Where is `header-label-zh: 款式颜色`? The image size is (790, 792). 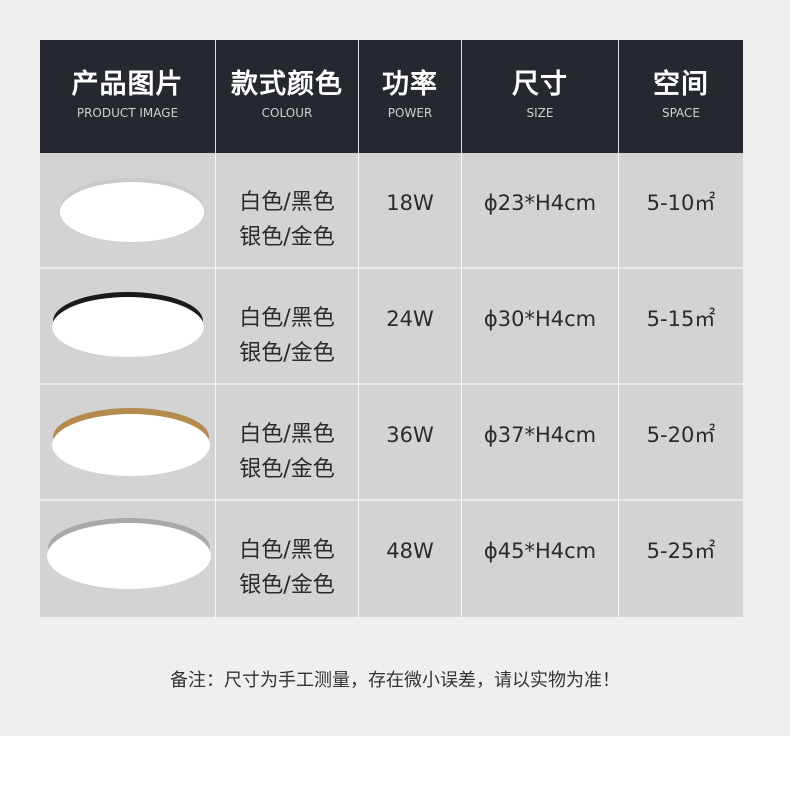
header-label-zh: 款式颜色 is located at coordinates (287, 84).